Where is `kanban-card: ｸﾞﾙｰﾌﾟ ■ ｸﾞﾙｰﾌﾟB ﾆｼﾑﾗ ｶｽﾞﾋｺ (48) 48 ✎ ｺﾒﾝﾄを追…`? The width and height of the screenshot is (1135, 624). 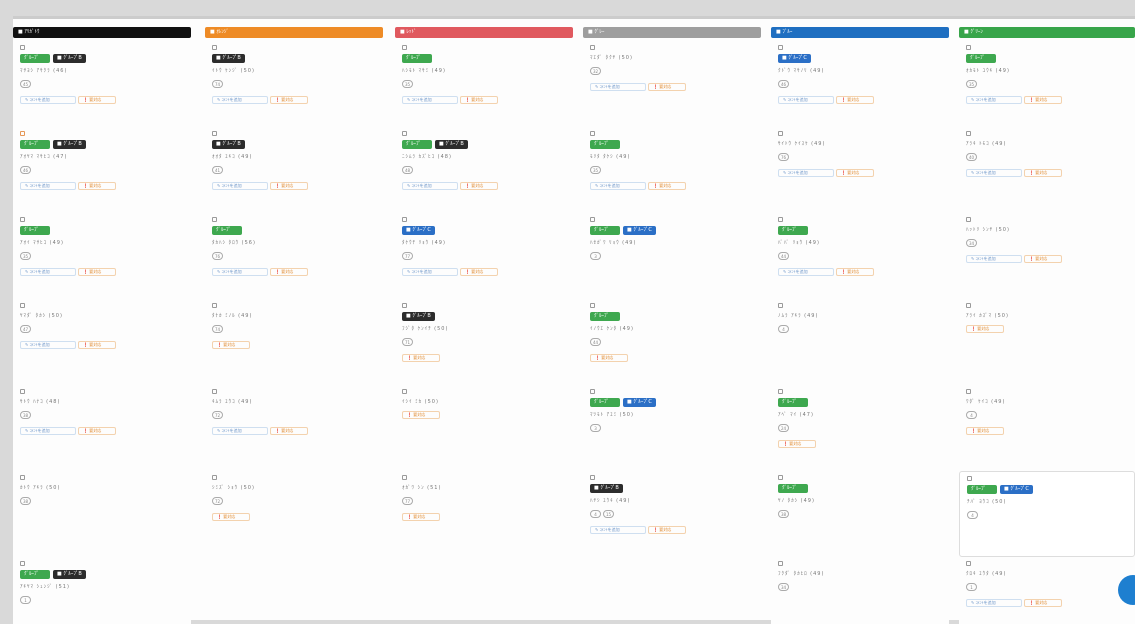
kanban-card: ｸﾞﾙｰﾌﾟ ■ ｸﾞﾙｰﾌﾟB ﾆｼﾑﾗ ｶｽﾞﾋｺ (48) 48 ✎ ｺﾒﾝﾄを追… is located at coordinates (484, 170).